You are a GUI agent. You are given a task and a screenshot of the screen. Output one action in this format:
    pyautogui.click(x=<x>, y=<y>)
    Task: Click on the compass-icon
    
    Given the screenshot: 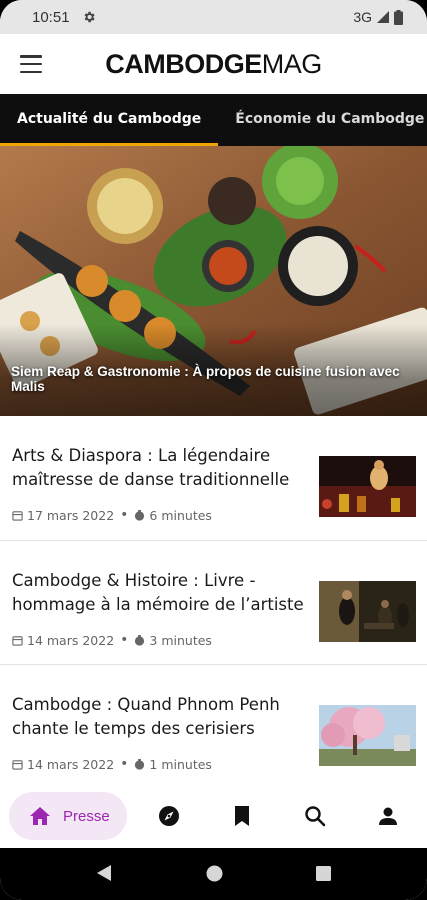 What is the action you would take?
    pyautogui.click(x=169, y=816)
    